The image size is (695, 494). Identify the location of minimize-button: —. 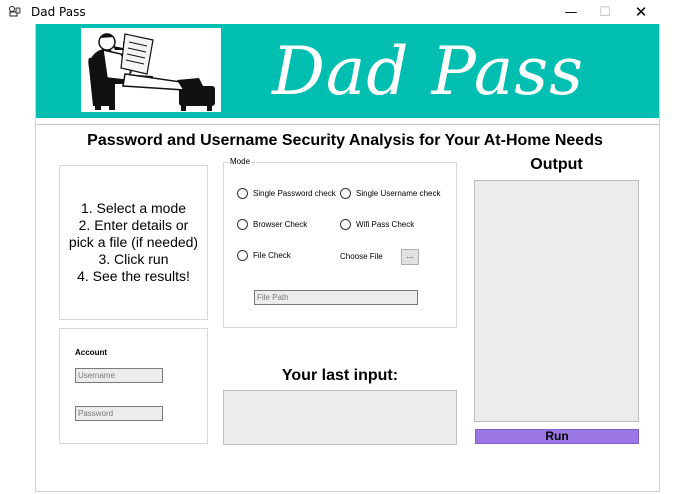
(571, 12).